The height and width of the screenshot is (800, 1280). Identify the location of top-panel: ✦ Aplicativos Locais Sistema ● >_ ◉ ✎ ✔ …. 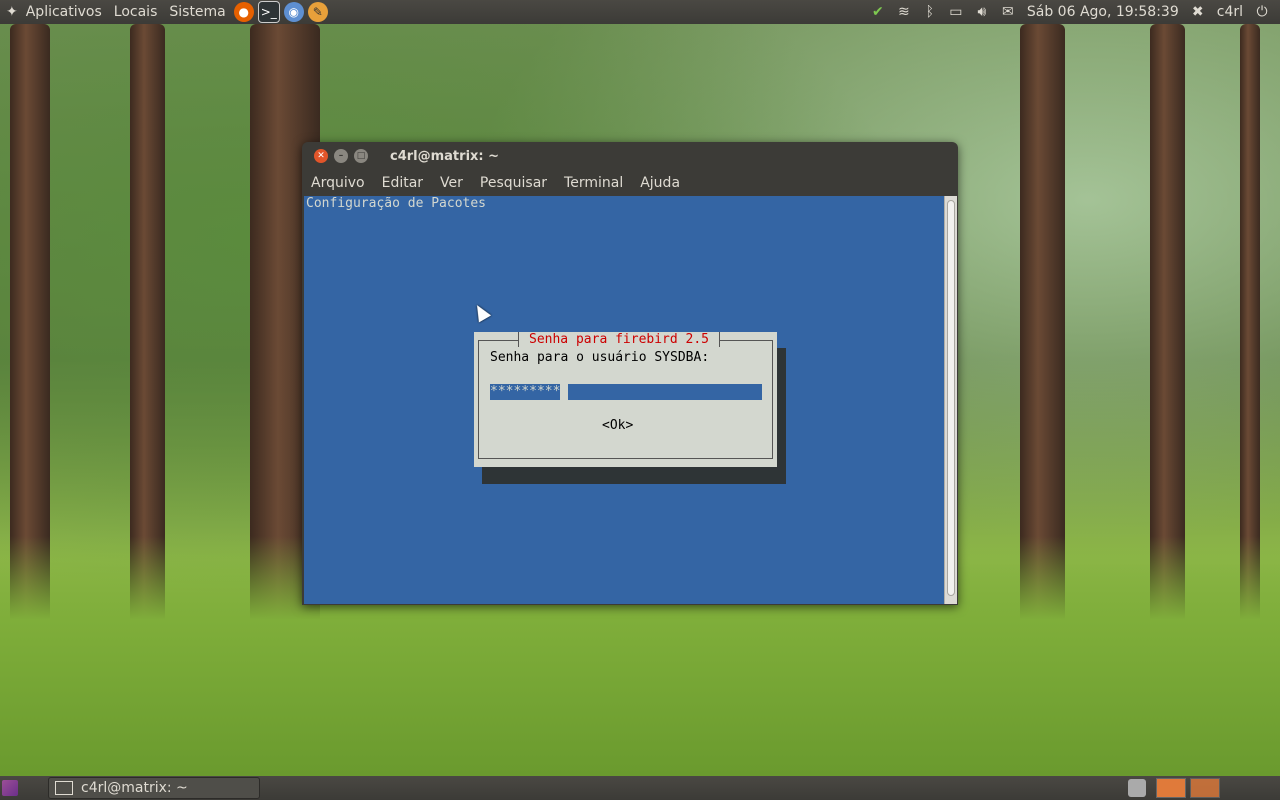
(640, 12).